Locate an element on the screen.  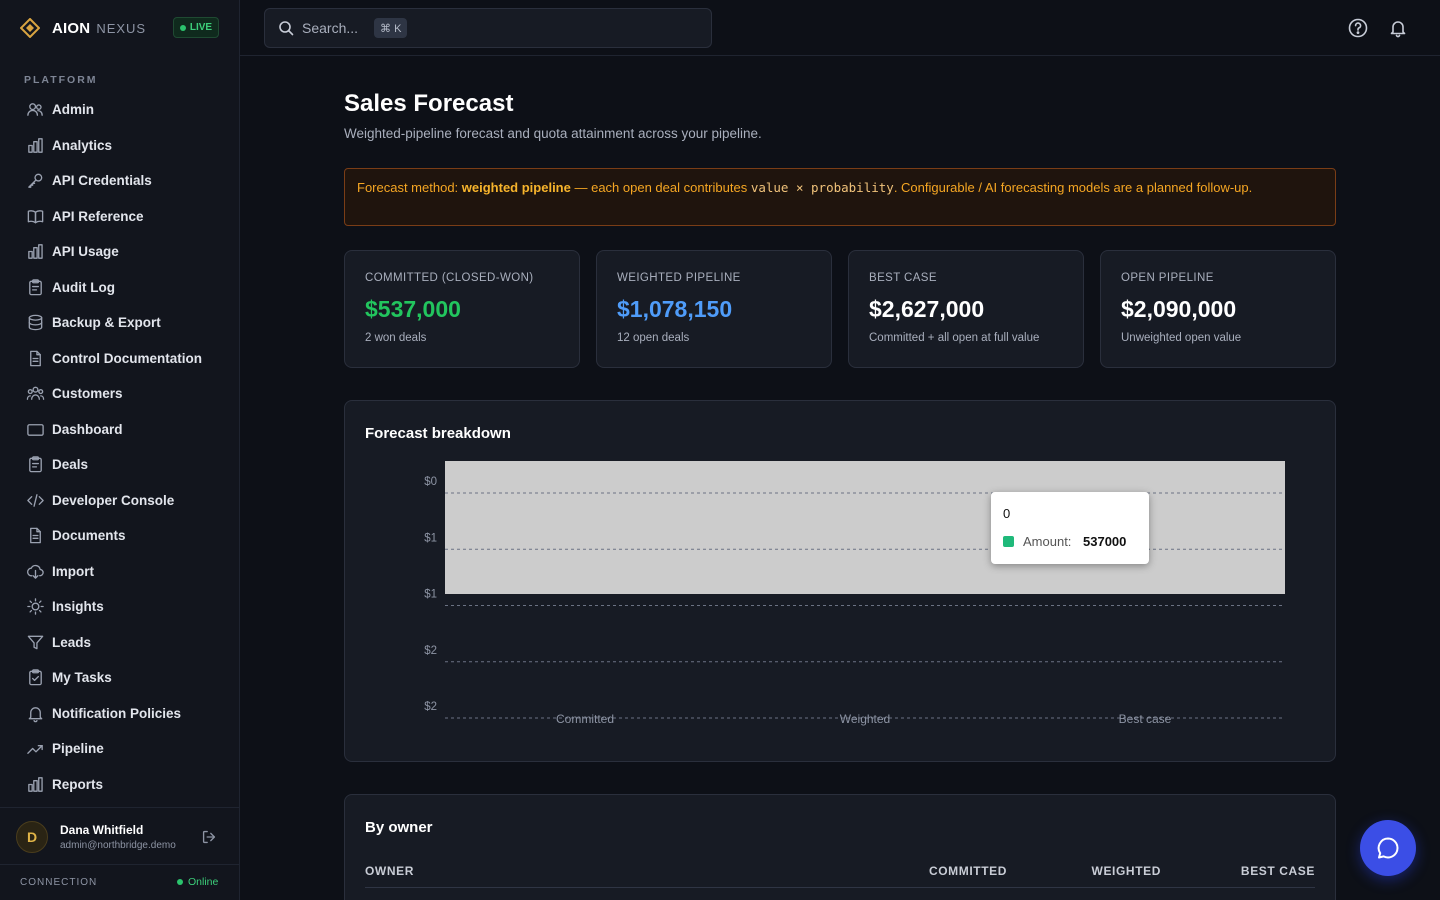
sidebar-item-documents: Documents is located at coordinates (119, 536).